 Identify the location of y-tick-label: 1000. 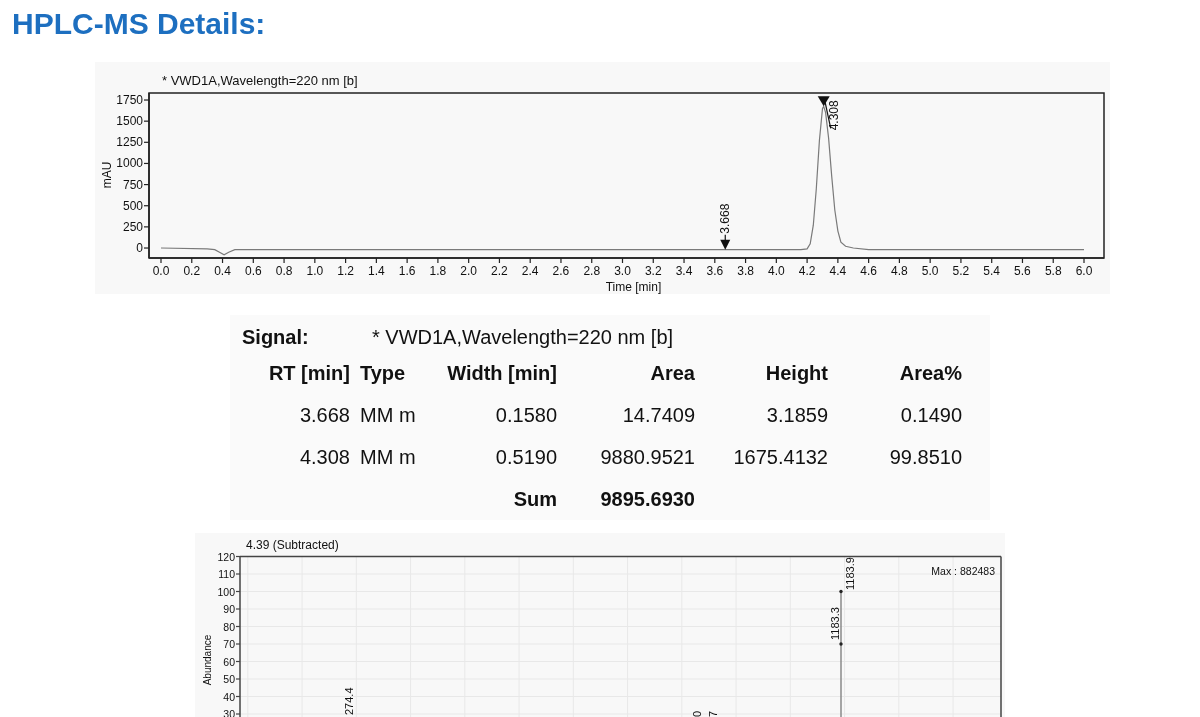
(129, 163).